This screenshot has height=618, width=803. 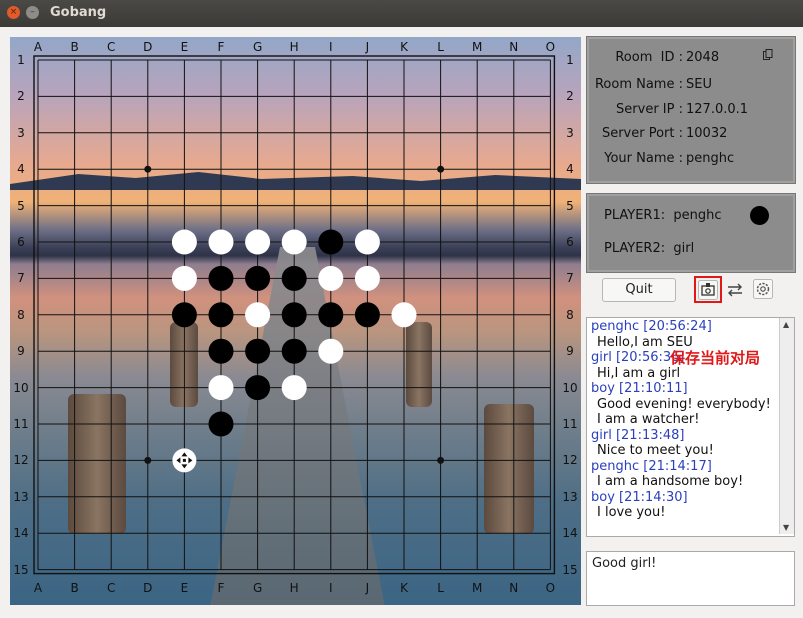 What do you see at coordinates (111, 588) in the screenshot?
I see `column-label-bottom: C` at bounding box center [111, 588].